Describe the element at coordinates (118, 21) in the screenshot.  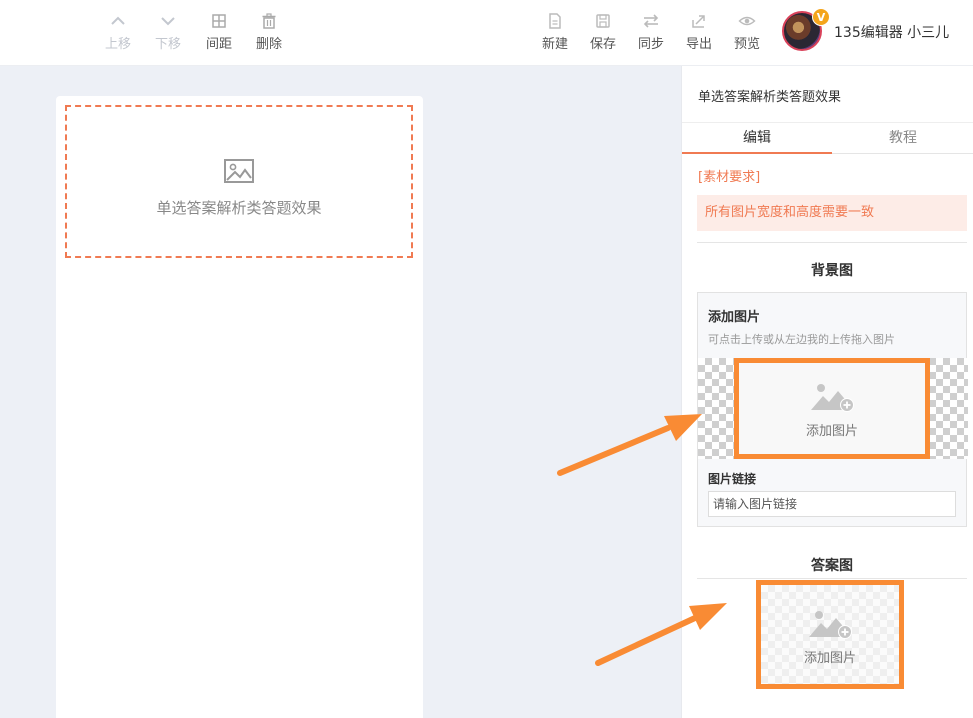
I see `chevron-up-icon` at that location.